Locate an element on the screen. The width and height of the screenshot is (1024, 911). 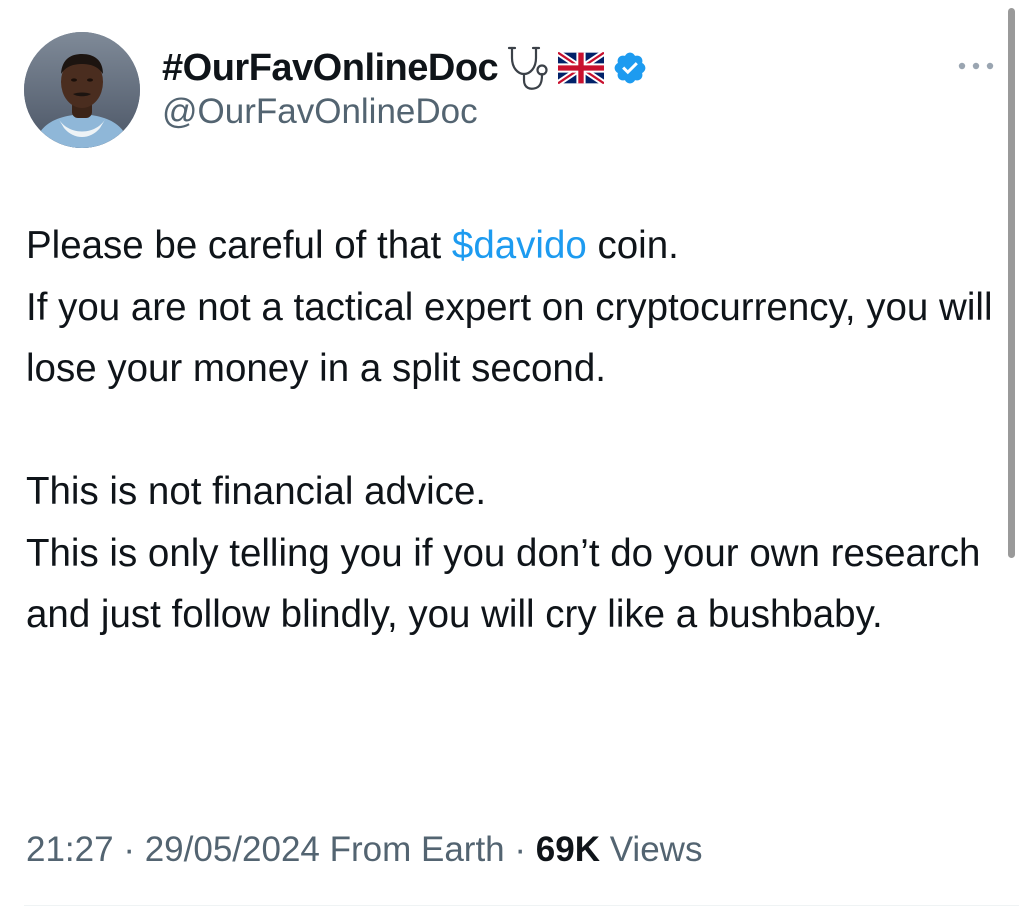
cashtag-link: $davido is located at coordinates (519, 245).